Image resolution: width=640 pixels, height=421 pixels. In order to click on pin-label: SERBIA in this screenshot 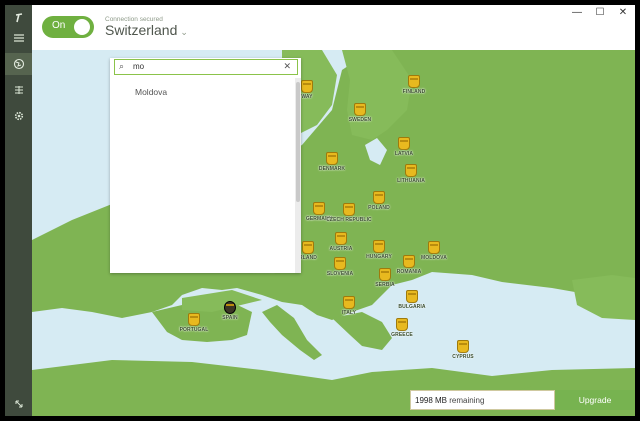, I will do `click(385, 285)`.